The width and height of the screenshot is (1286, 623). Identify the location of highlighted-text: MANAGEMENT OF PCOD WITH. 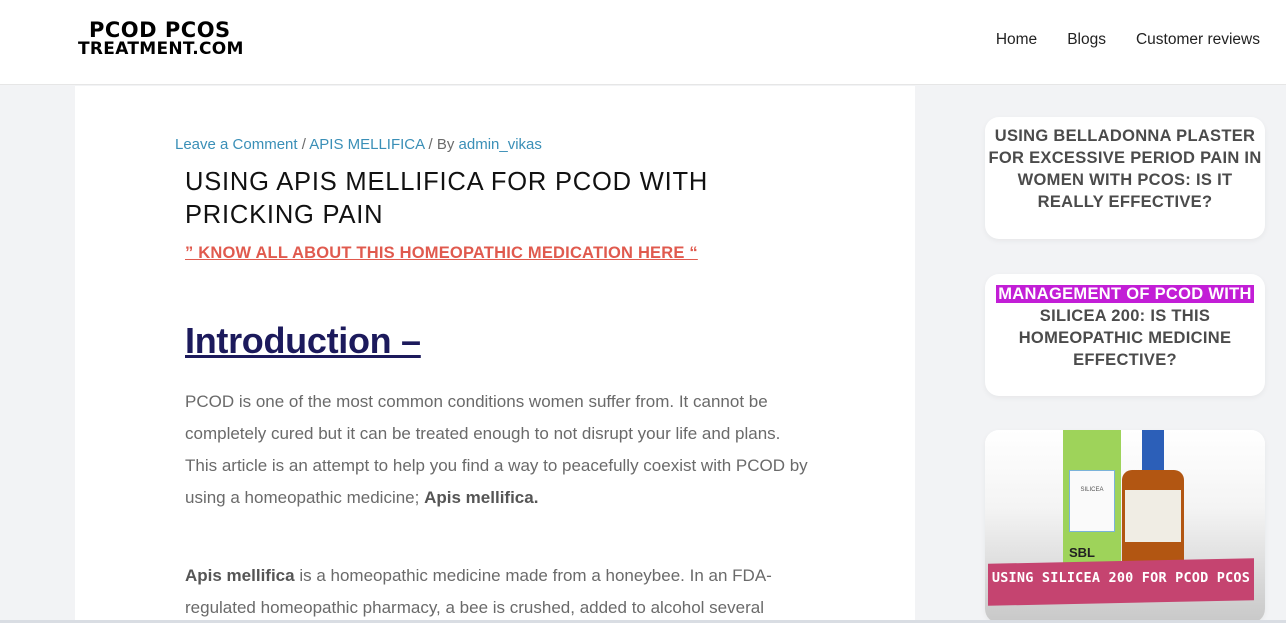
(1125, 294).